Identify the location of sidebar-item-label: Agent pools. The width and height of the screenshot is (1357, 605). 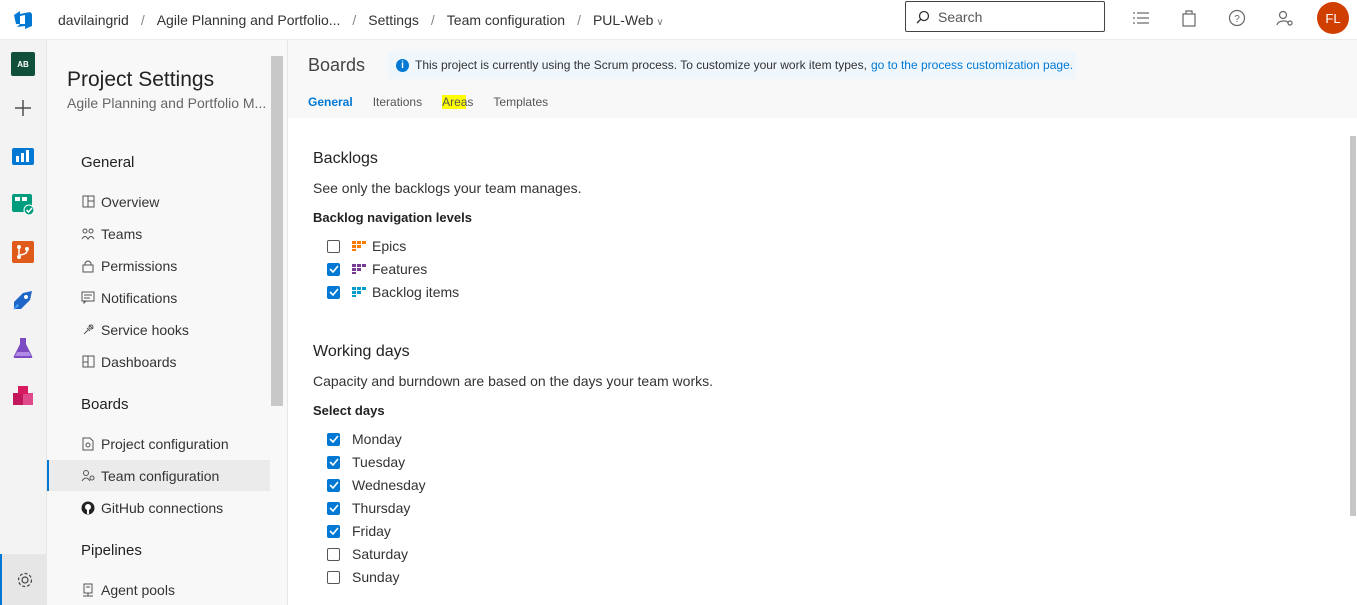
(138, 589).